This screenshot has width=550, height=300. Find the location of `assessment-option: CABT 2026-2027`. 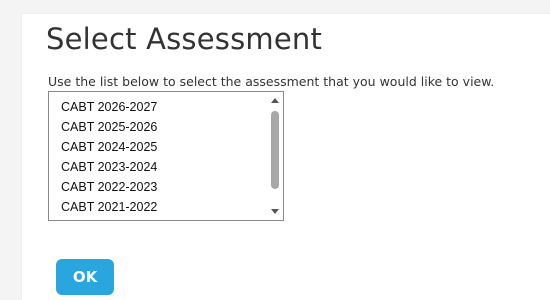

assessment-option: CABT 2026-2027 is located at coordinates (158, 107).